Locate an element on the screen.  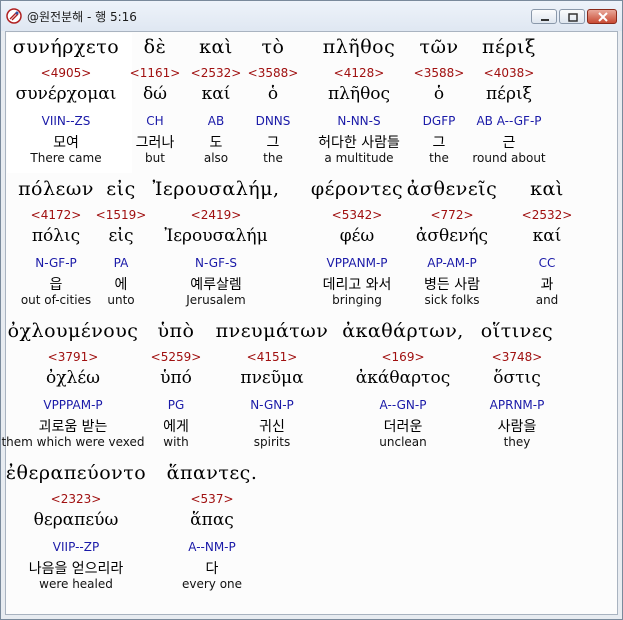
greek-word: τὸ is located at coordinates (273, 47).